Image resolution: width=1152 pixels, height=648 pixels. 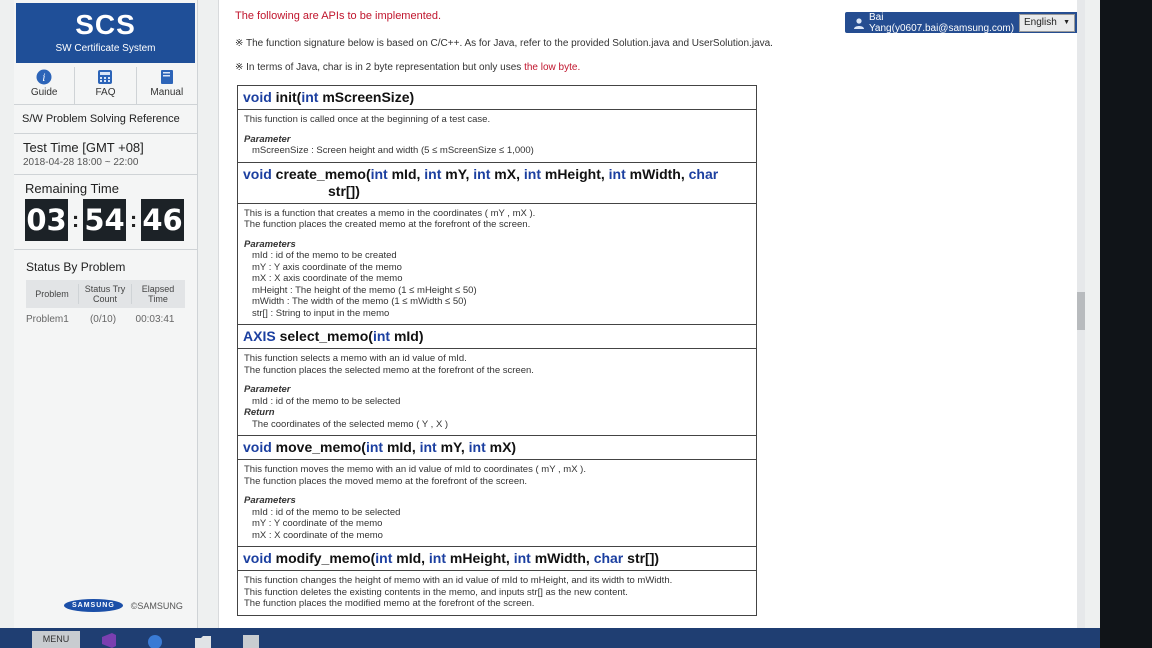 What do you see at coordinates (156, 605) in the screenshot?
I see `copyright: ©SAMSUNG` at bounding box center [156, 605].